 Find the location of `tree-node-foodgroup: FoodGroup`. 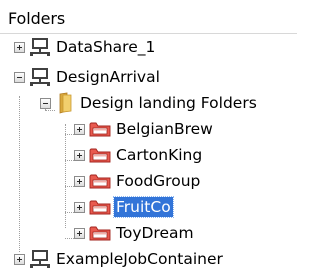

tree-node-foodgroup: FoodGroup is located at coordinates (138, 181).